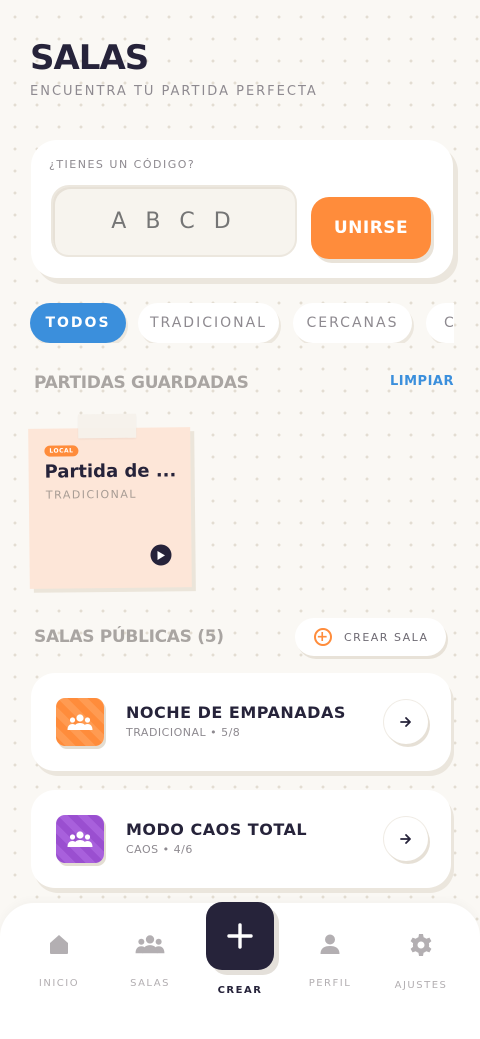  I want to click on tape-decoration, so click(107, 426).